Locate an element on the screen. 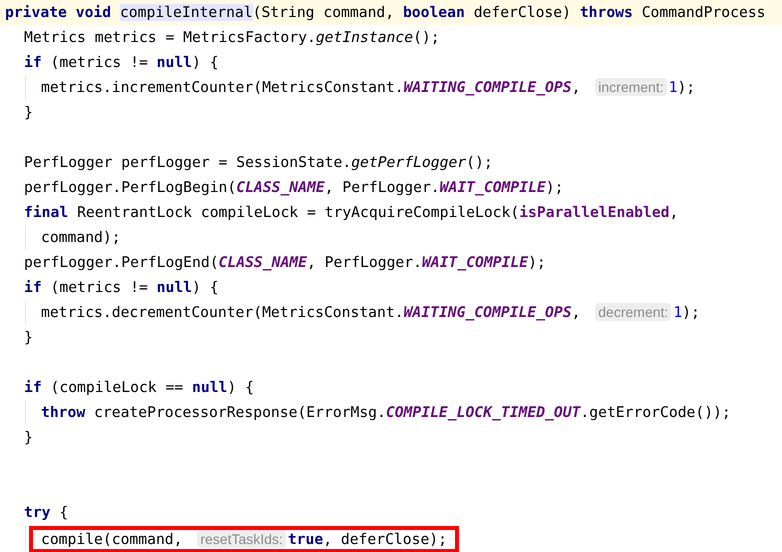 The image size is (782, 552). code-text: ReentrantLock compileLock = tryAcquireCompileLock( is located at coordinates (298, 212).